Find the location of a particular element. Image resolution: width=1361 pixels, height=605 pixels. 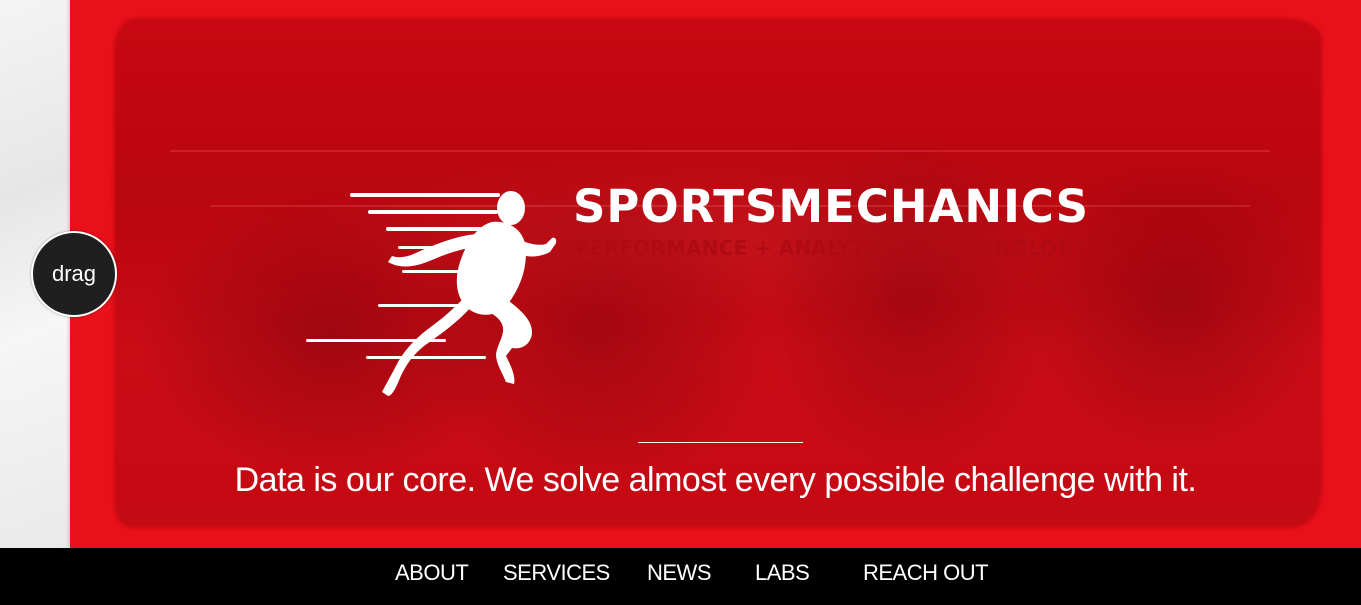

main-navigation: ABOUT SERVICES NEWS LABS REACH OUT is located at coordinates (680, 576).